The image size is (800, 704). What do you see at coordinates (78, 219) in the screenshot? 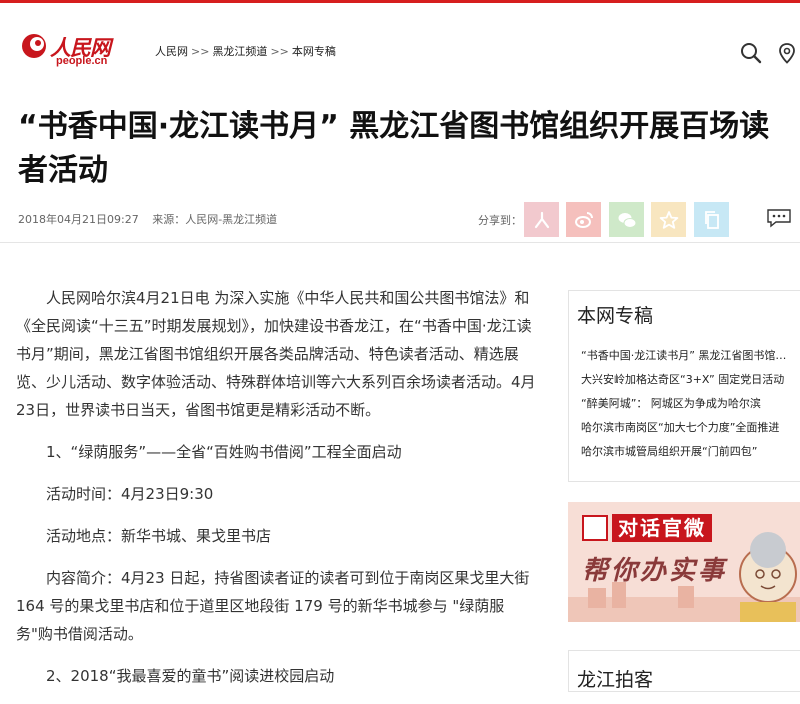
I see `publish-datetime: 2018年04月21日09:27` at bounding box center [78, 219].